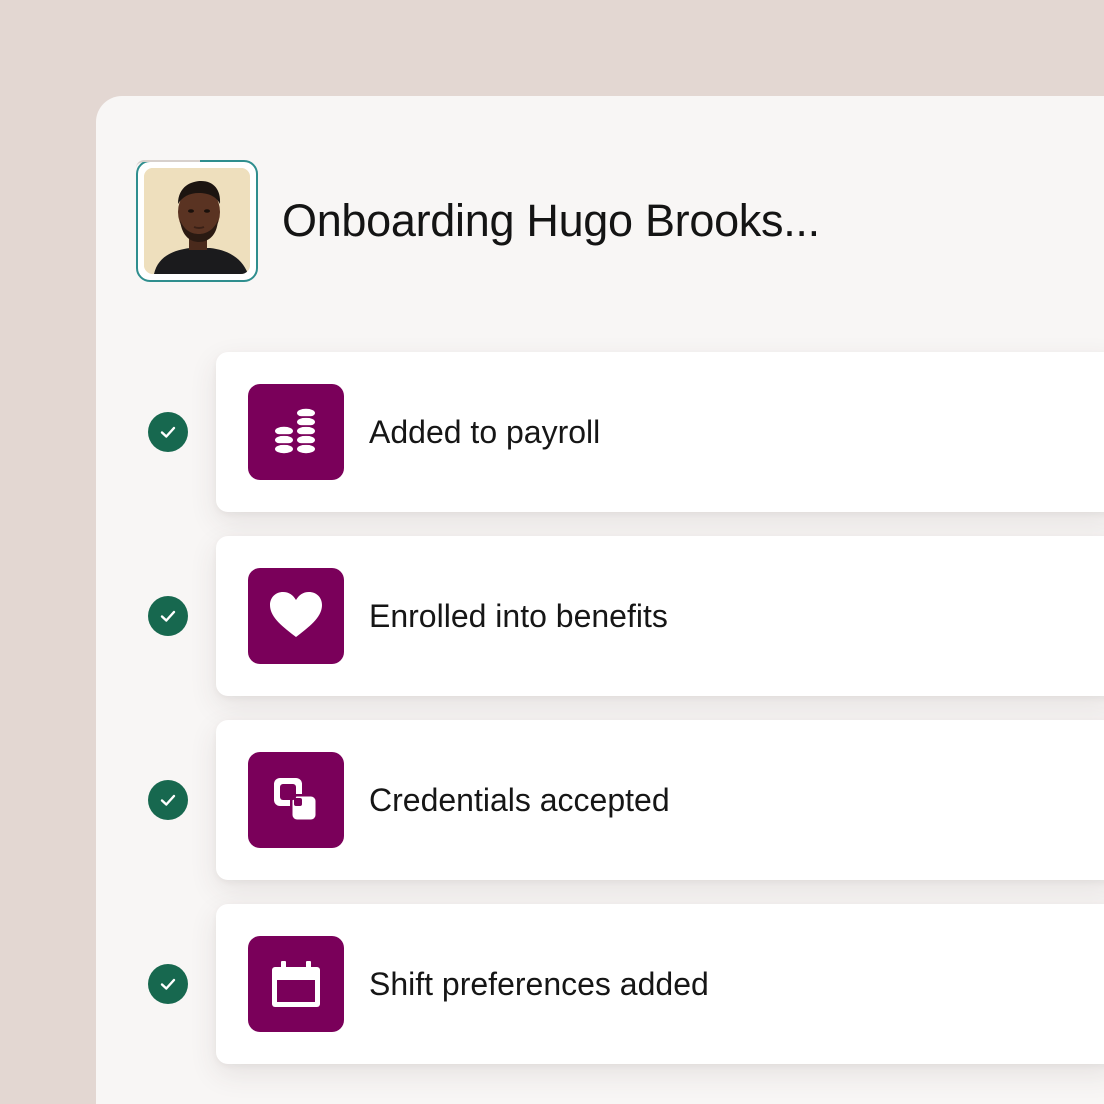 This screenshot has height=1104, width=1104. I want to click on heart-icon, so click(296, 614).